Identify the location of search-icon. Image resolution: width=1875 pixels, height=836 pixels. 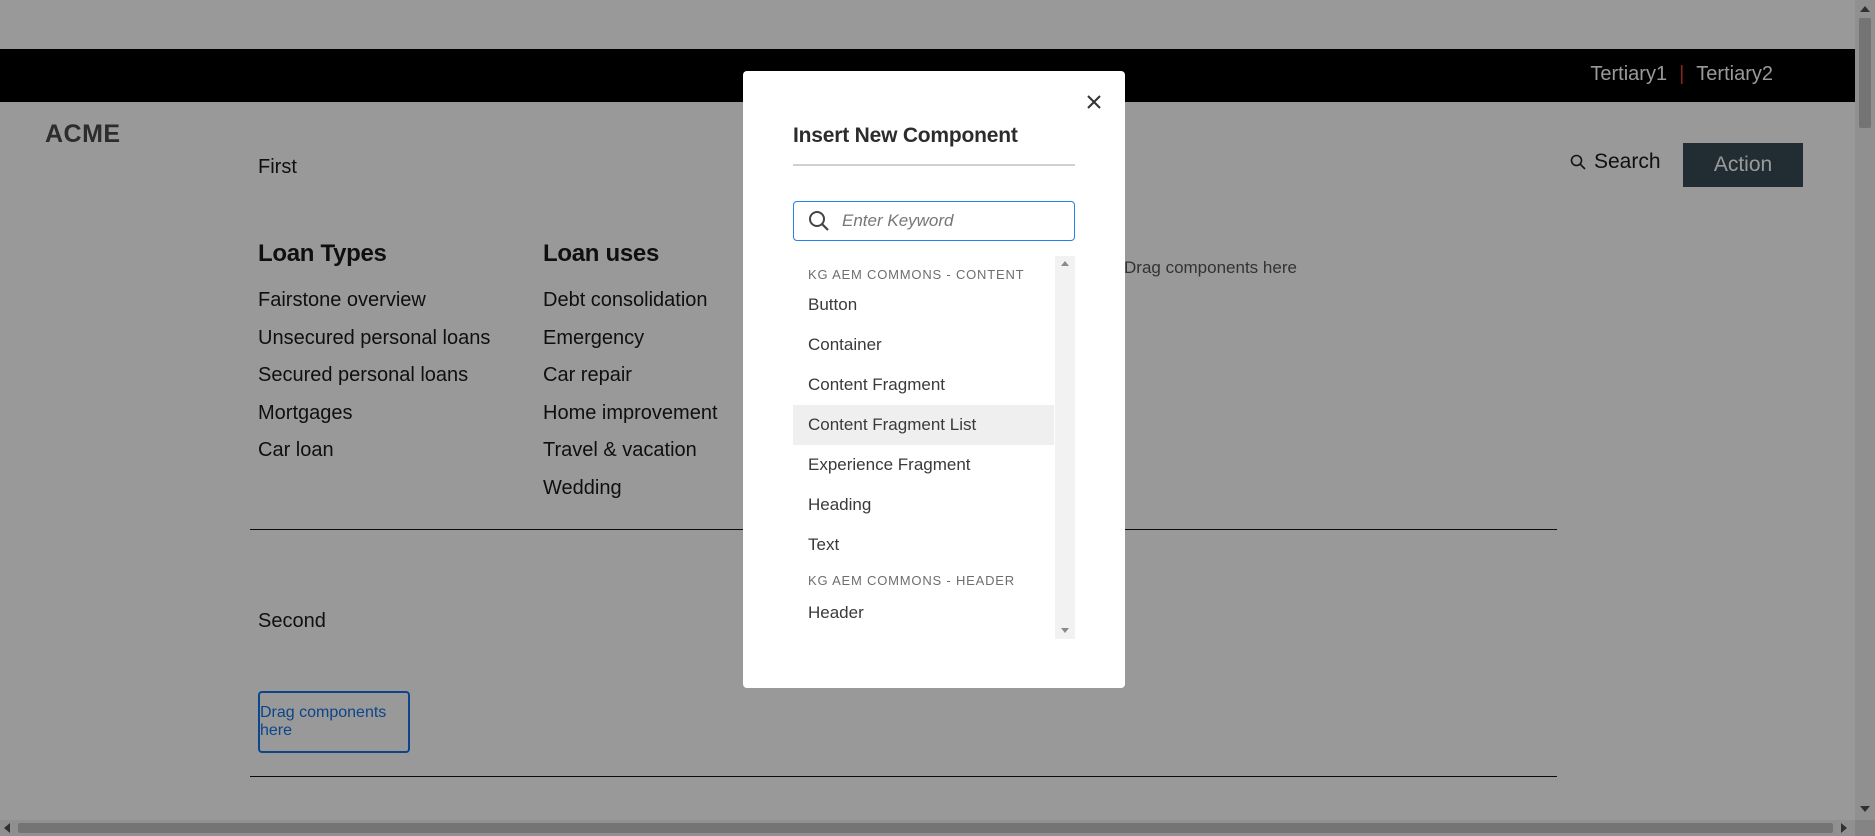
(819, 221).